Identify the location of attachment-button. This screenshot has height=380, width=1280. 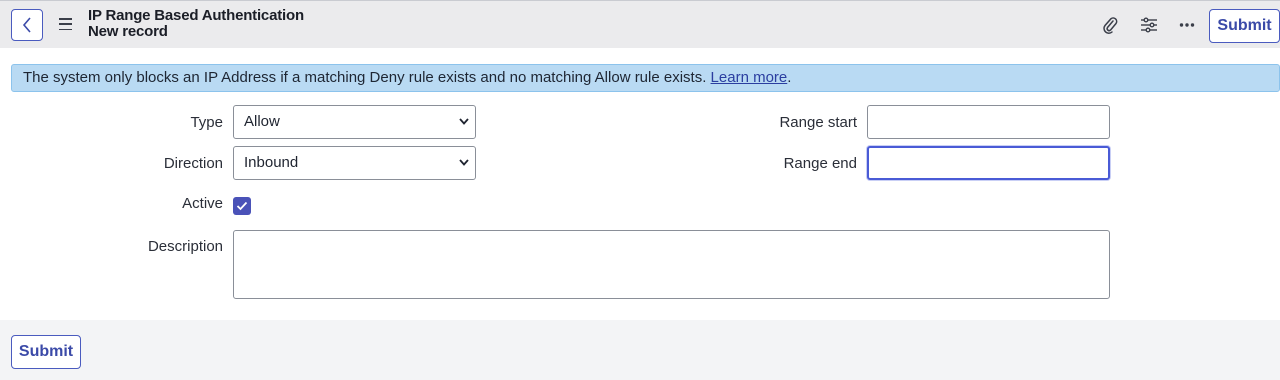
(1110, 25).